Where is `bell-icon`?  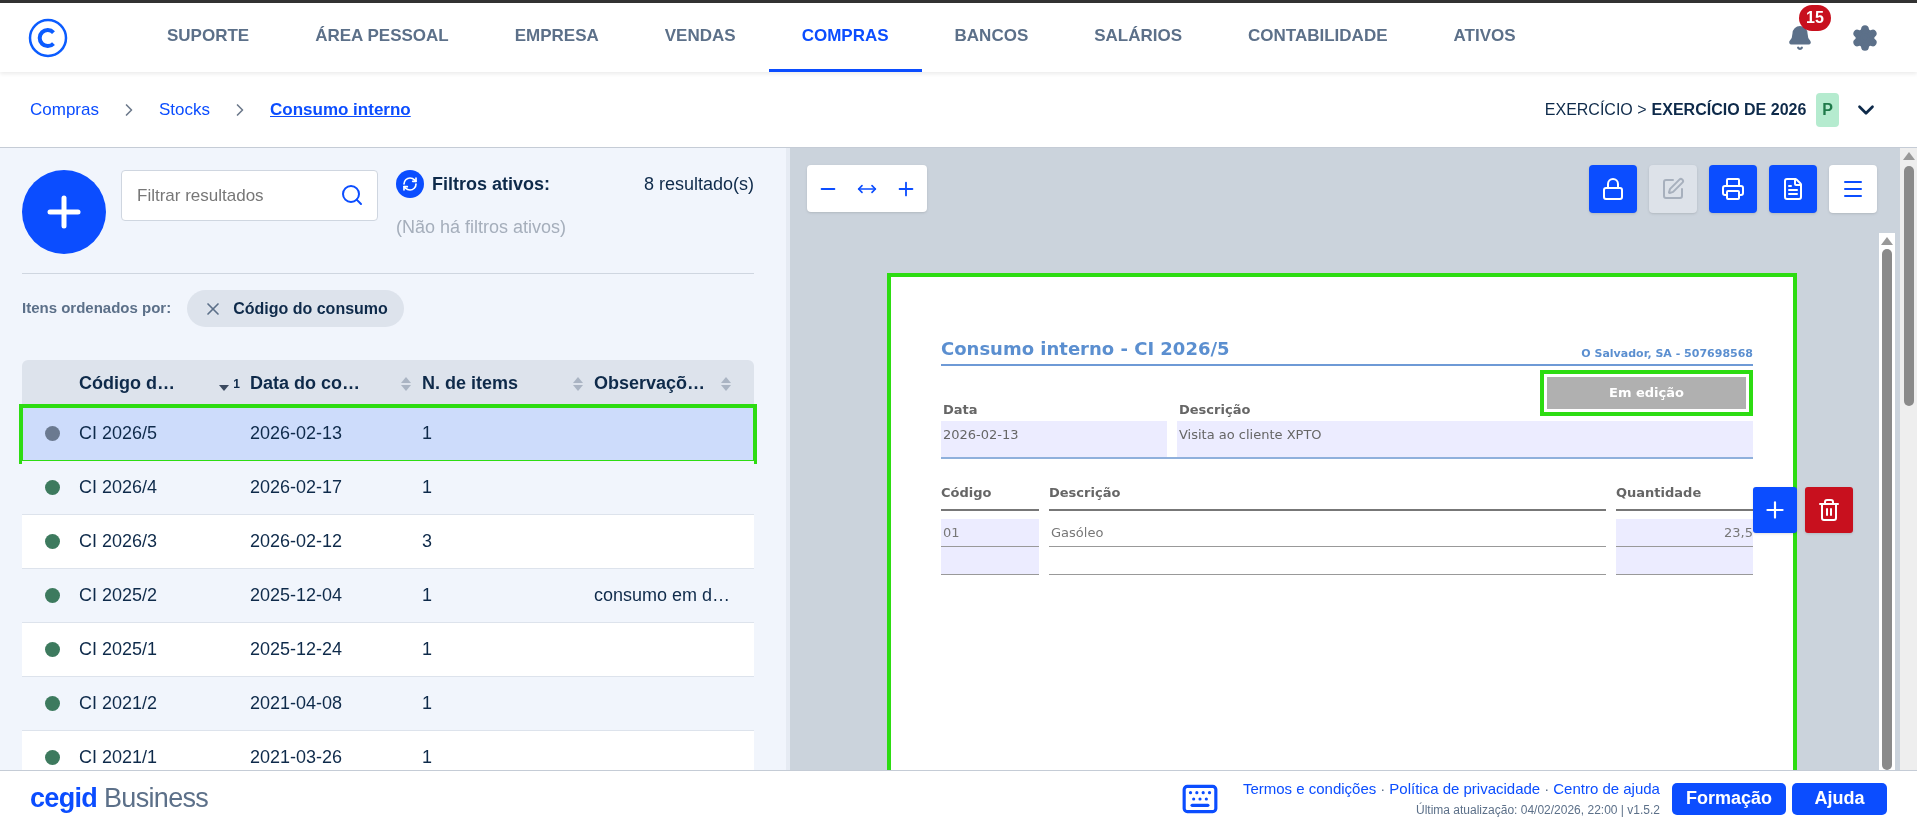
bell-icon is located at coordinates (1800, 37).